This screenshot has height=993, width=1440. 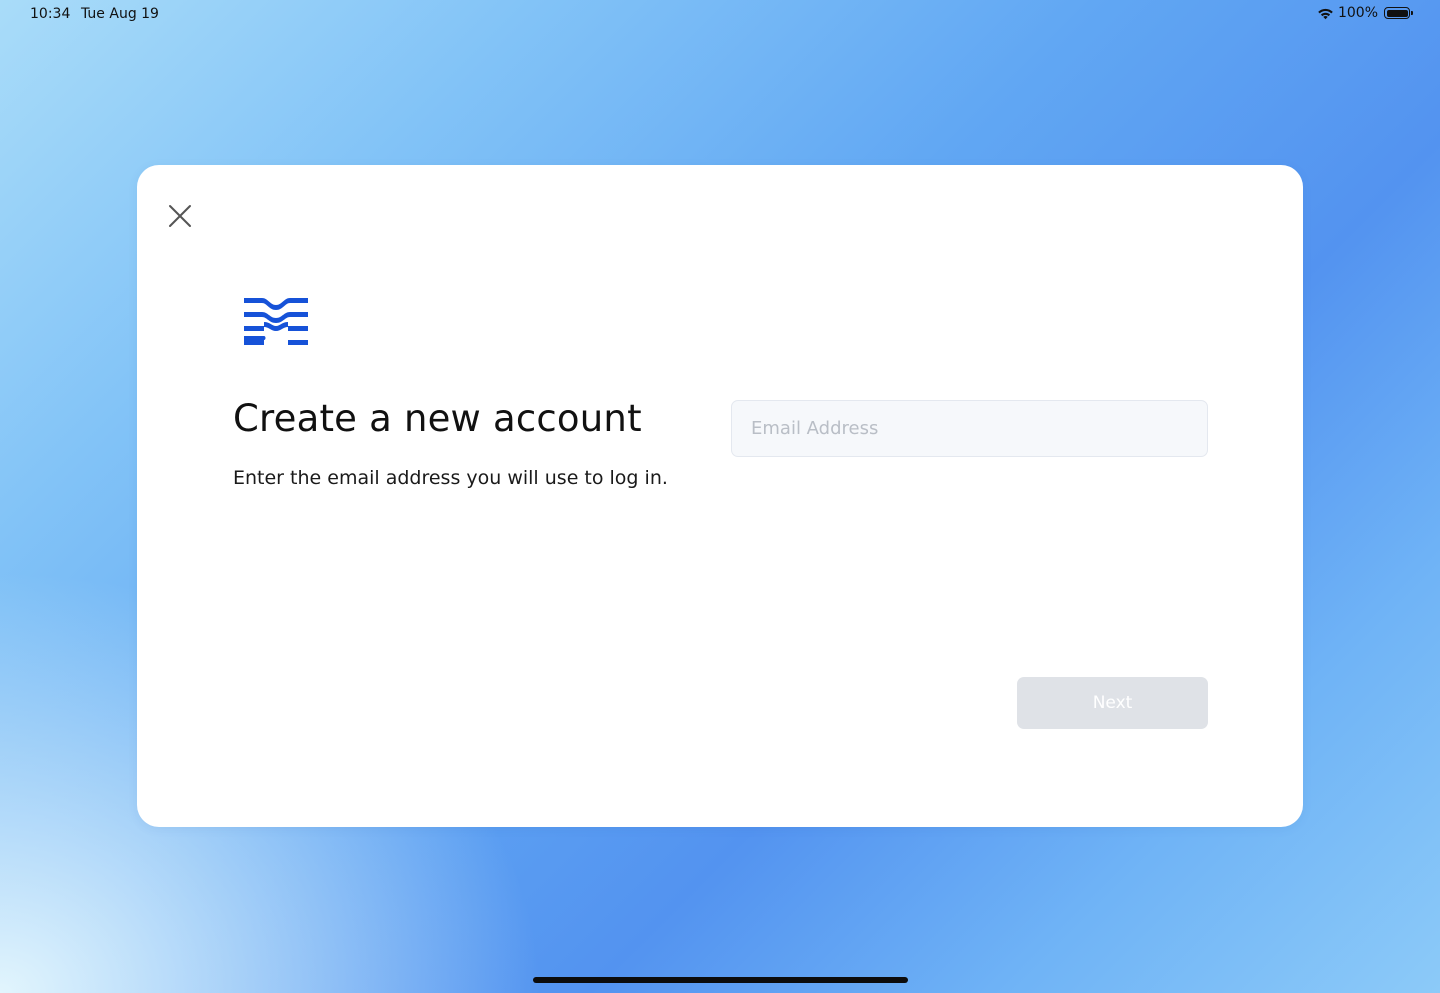 What do you see at coordinates (120, 14) in the screenshot?
I see `status-date: Tue Aug 19` at bounding box center [120, 14].